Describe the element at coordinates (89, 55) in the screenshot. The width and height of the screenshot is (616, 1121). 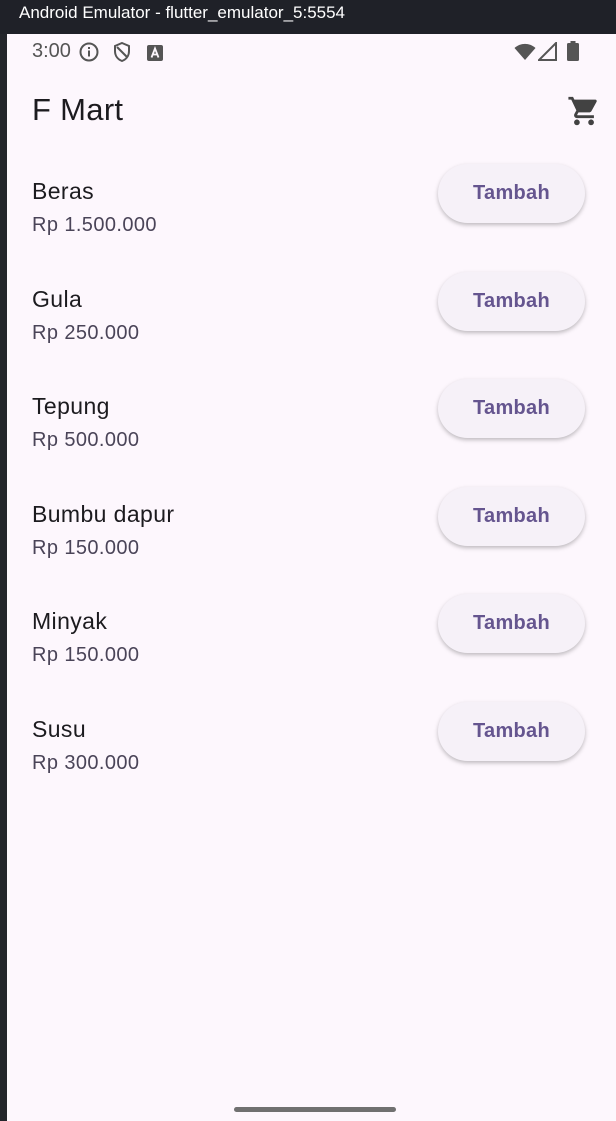
I see `info-icon` at that location.